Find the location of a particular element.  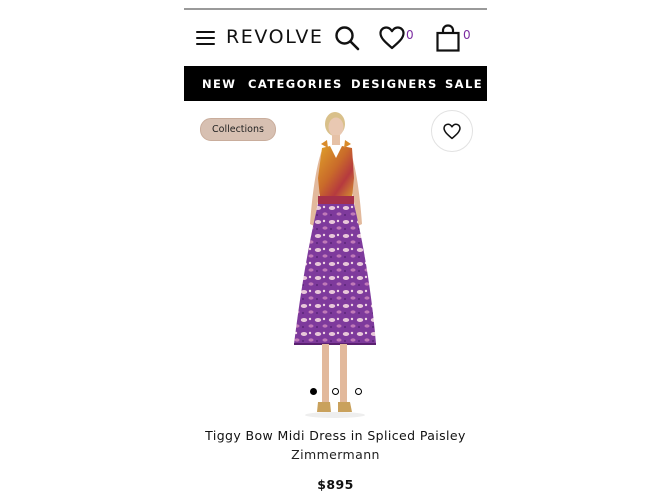

shopping-bag-icon is located at coordinates (448, 38).